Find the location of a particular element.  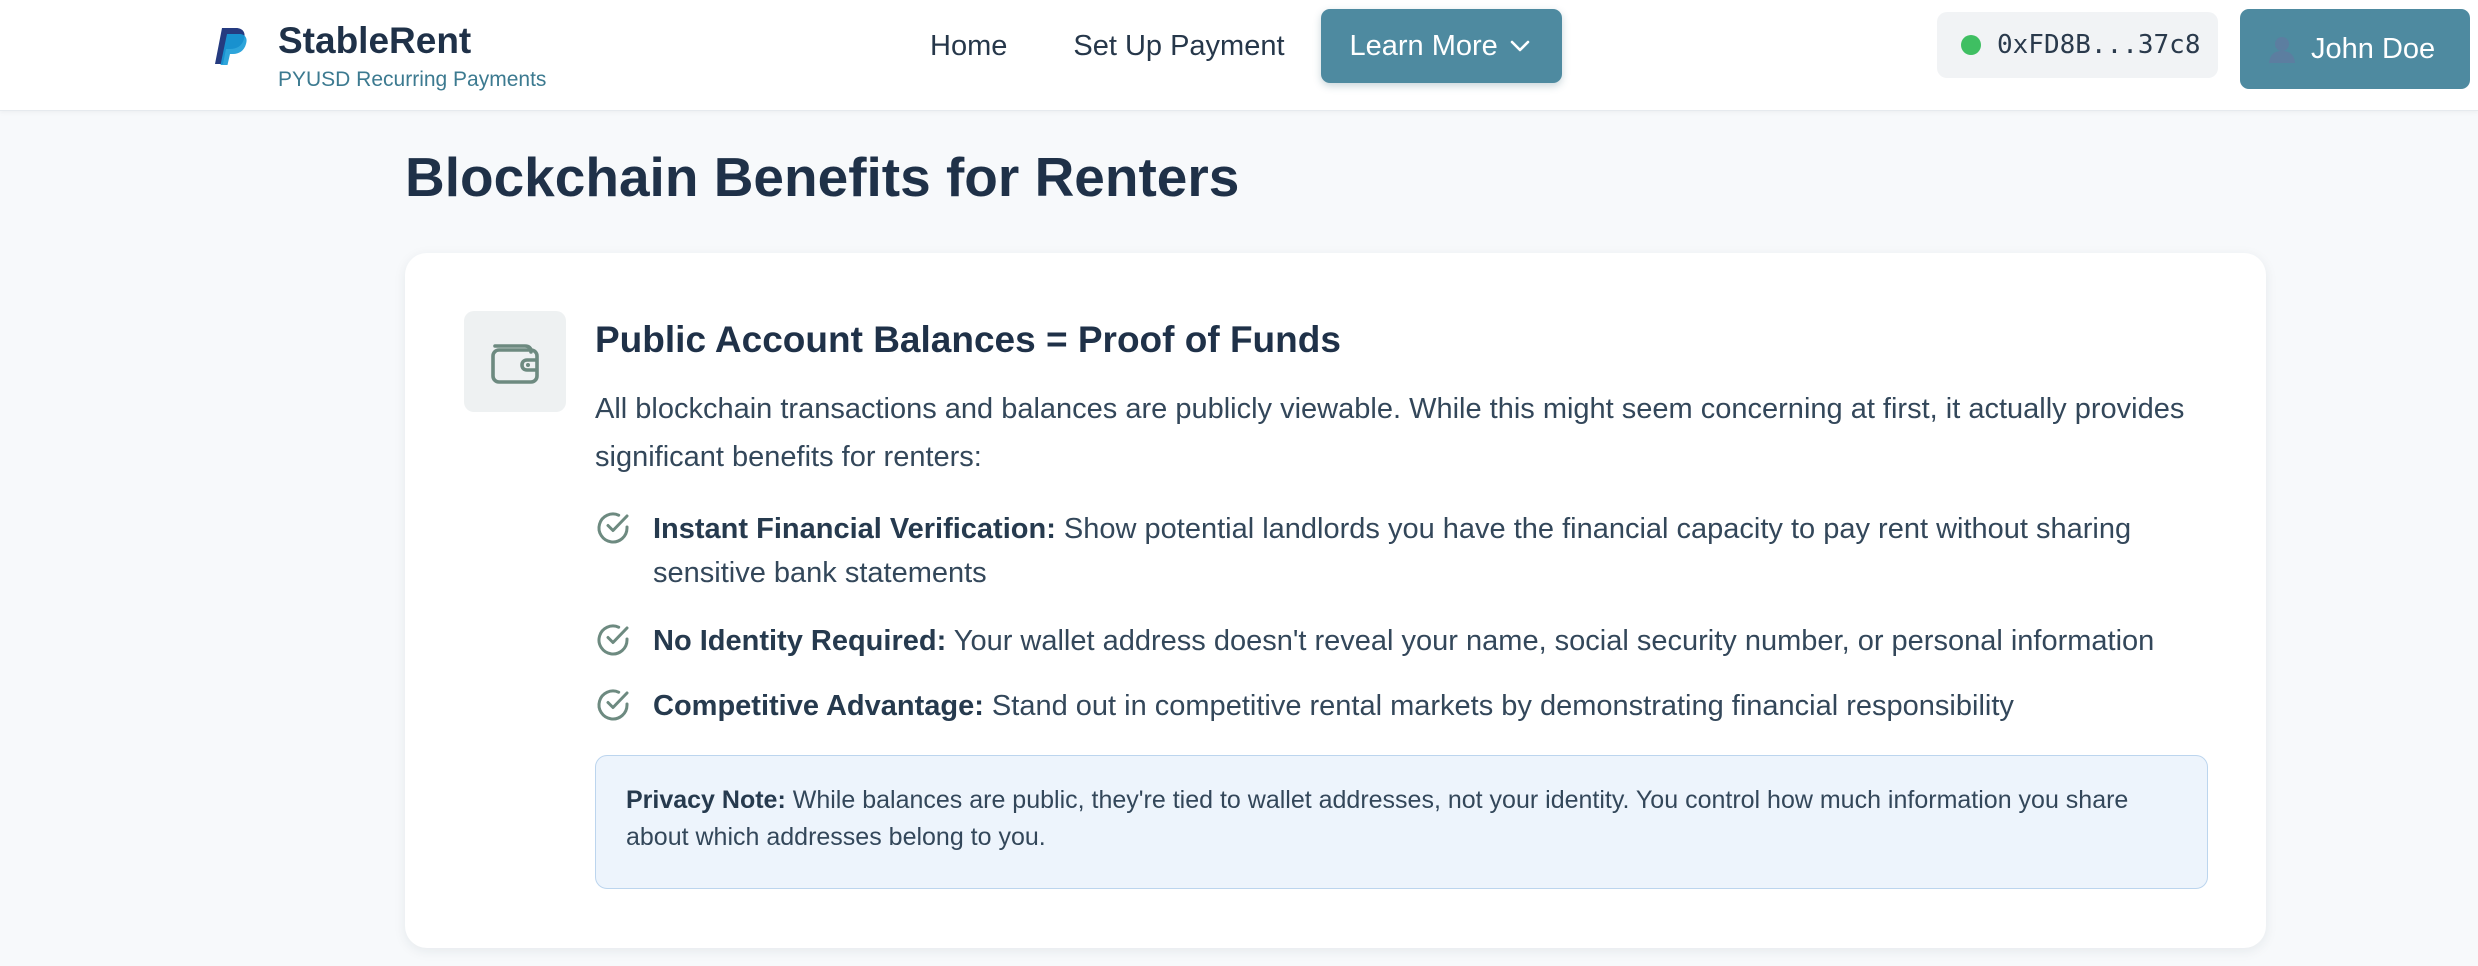

privacy-note-label: Privacy Note: is located at coordinates (706, 800).